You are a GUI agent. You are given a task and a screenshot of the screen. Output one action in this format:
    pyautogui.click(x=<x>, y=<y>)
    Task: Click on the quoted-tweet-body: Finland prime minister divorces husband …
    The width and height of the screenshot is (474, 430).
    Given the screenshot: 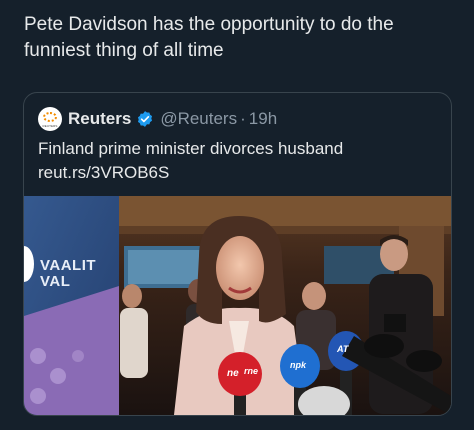 What is the action you would take?
    pyautogui.click(x=238, y=161)
    